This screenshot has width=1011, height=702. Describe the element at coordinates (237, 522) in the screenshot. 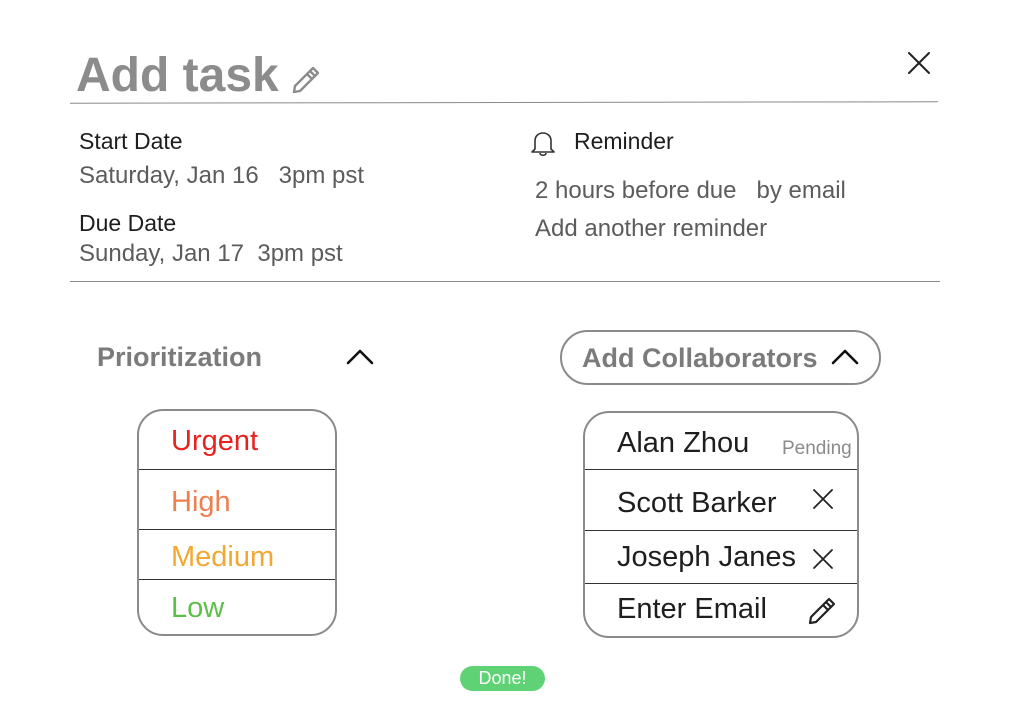

I see `priority-list: Urgent High Medium Low` at that location.